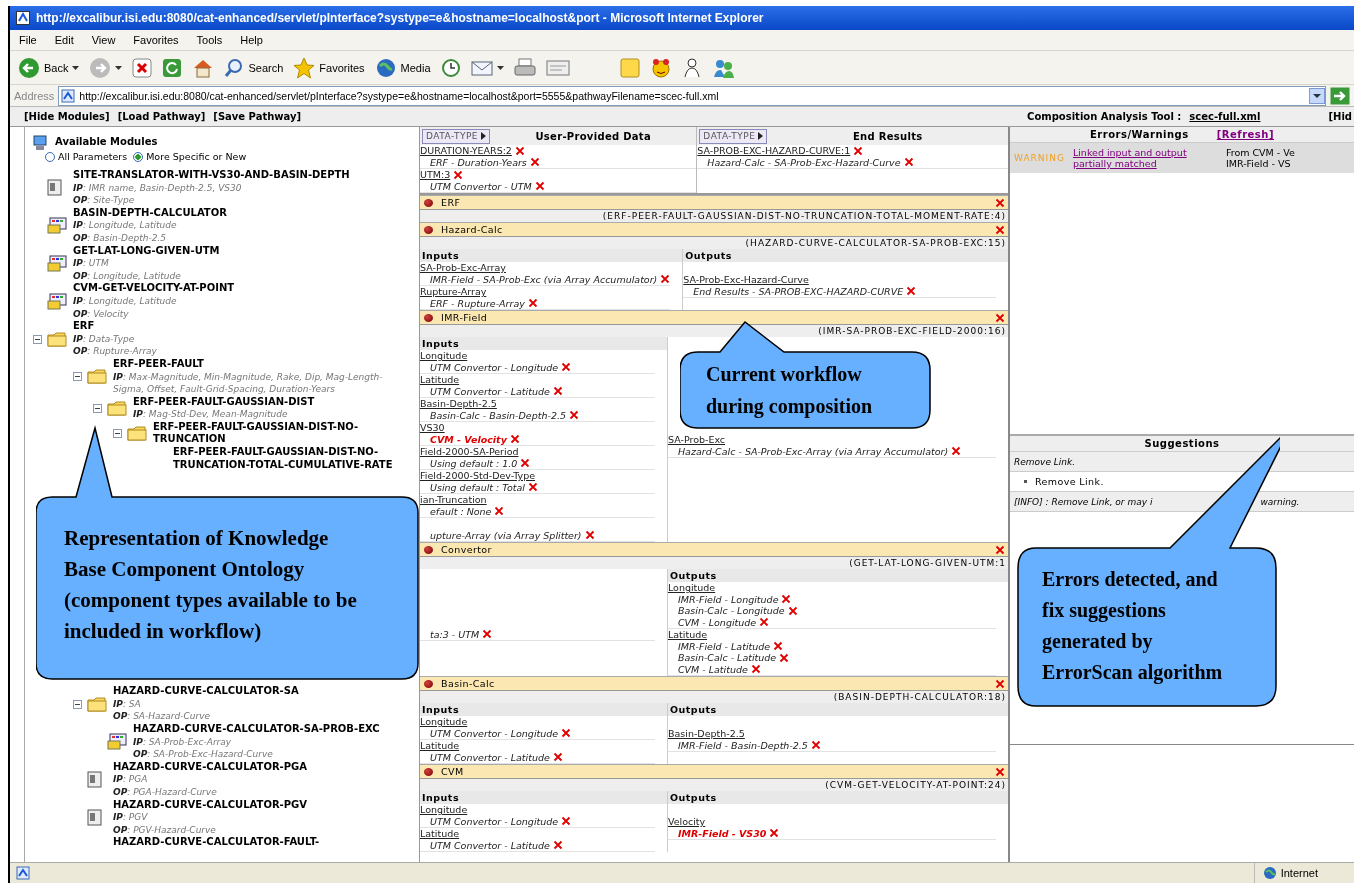 The width and height of the screenshot is (1354, 883). What do you see at coordinates (268, 402) in the screenshot?
I see `module-type-name: ERF-PEER-FAULT-GAUSSIAN-DIST` at bounding box center [268, 402].